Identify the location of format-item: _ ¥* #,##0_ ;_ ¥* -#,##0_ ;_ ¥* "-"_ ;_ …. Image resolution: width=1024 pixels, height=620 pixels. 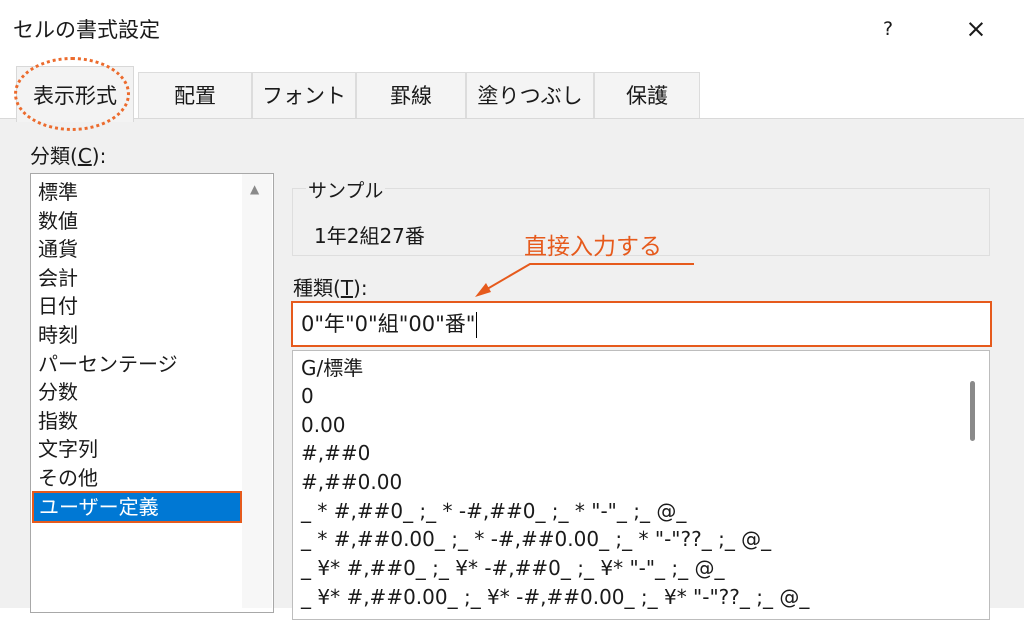
(513, 568).